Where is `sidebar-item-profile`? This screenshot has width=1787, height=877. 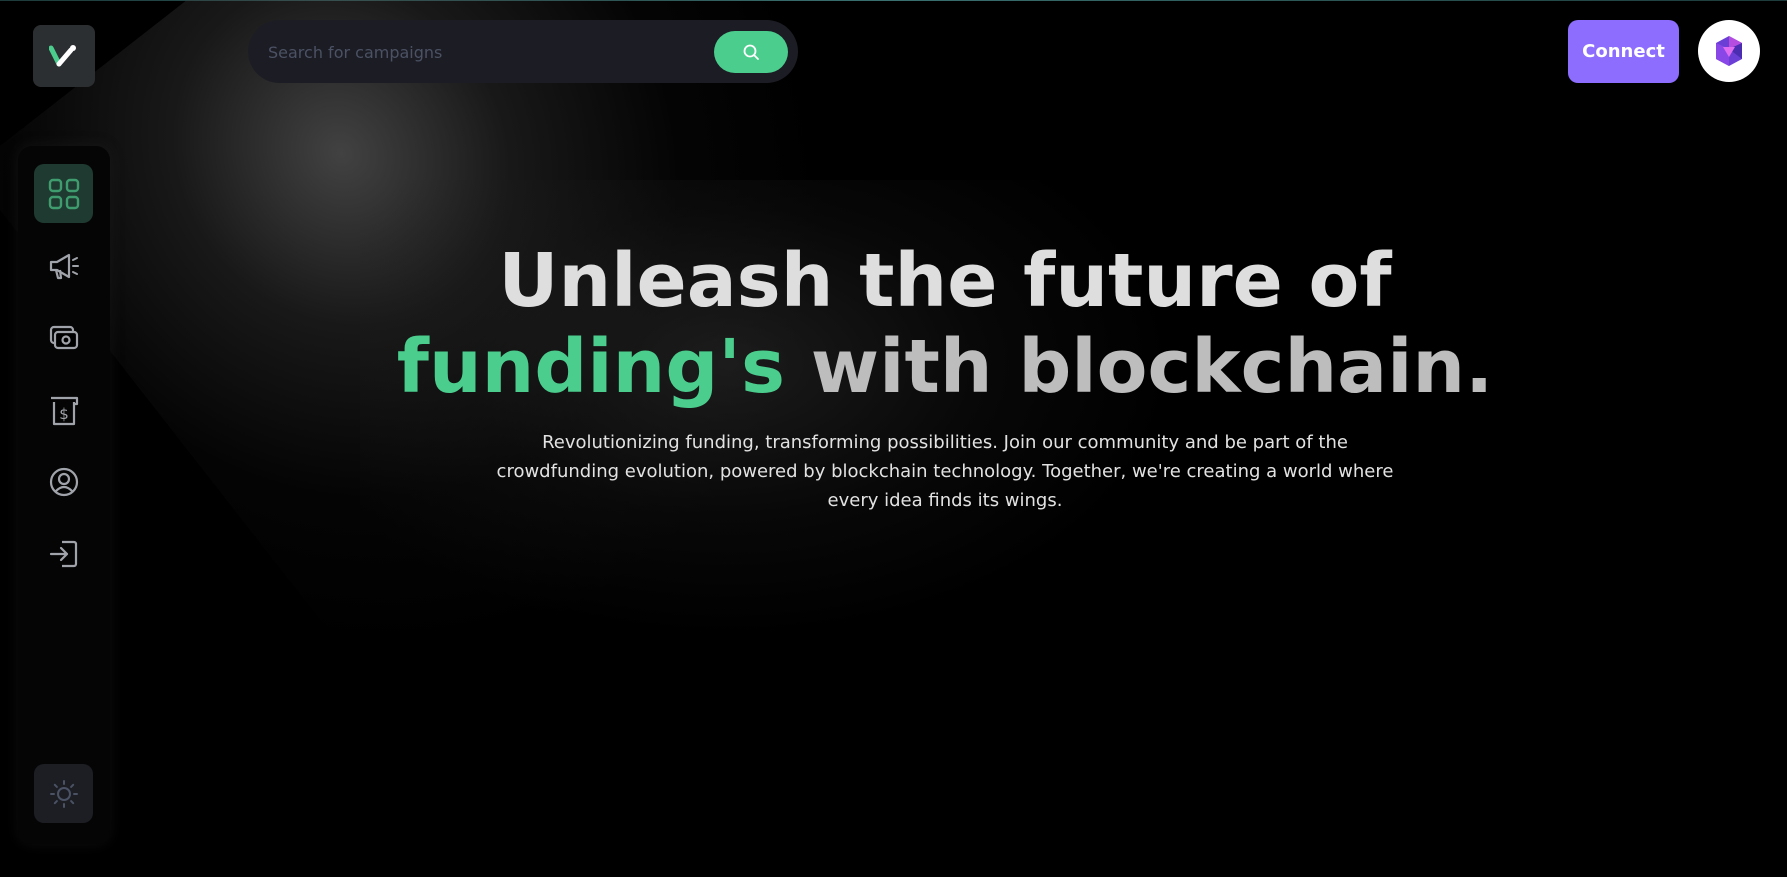
sidebar-item-profile is located at coordinates (63, 481).